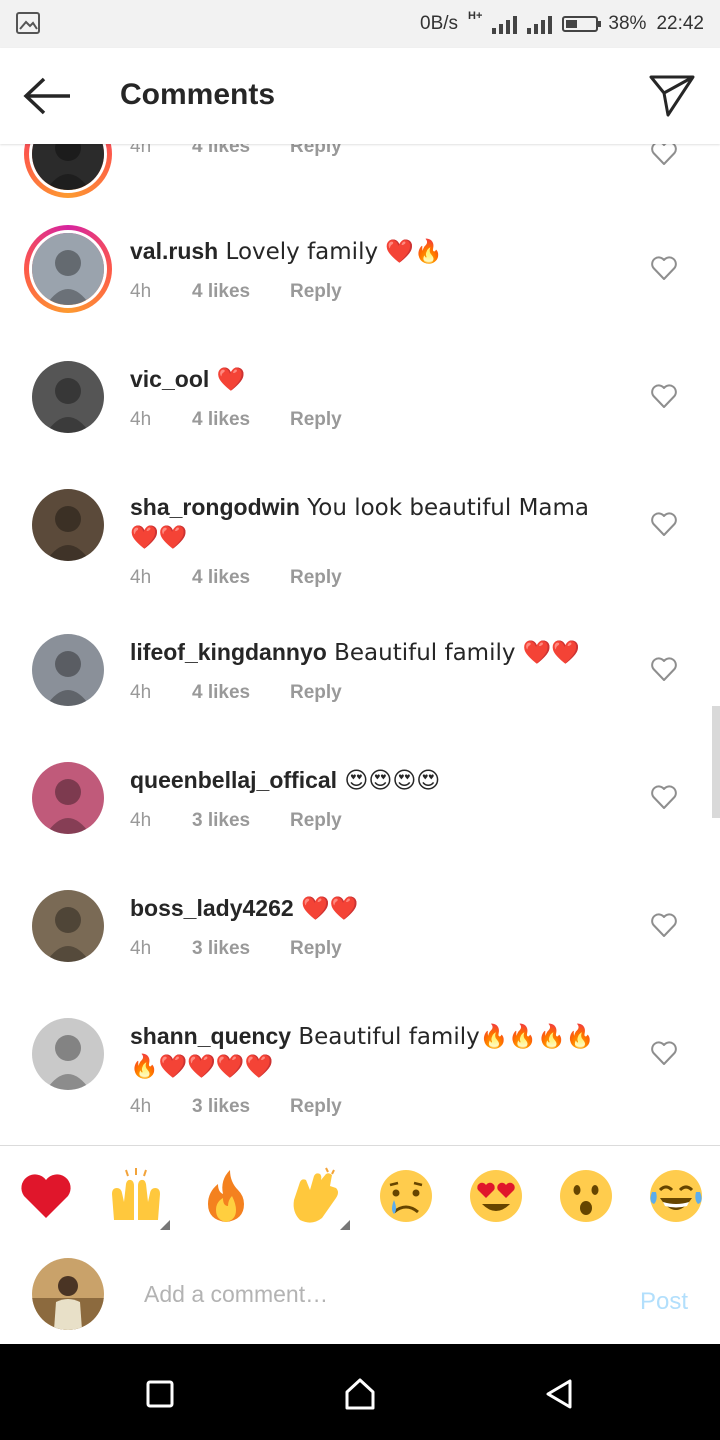 The height and width of the screenshot is (1440, 720). What do you see at coordinates (226, 1196) in the screenshot?
I see `emoji-fire` at bounding box center [226, 1196].